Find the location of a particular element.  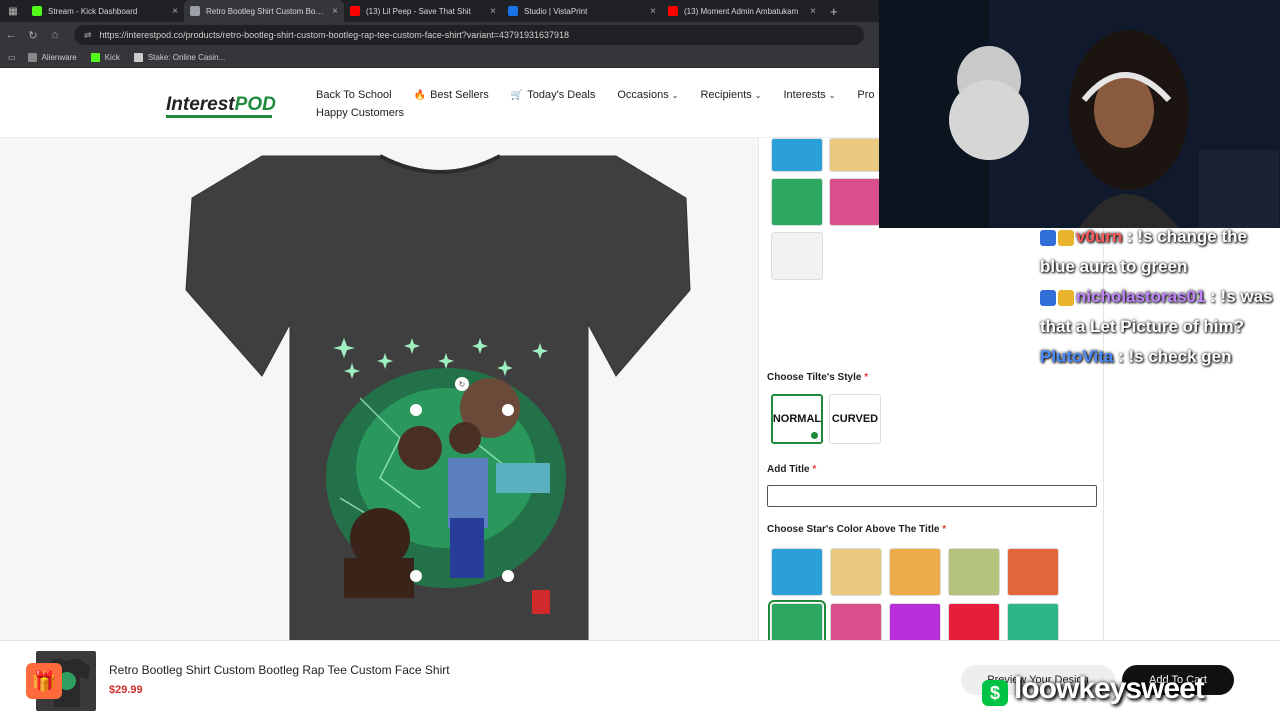

nav-item: Interests ⌄ is located at coordinates (810, 95).